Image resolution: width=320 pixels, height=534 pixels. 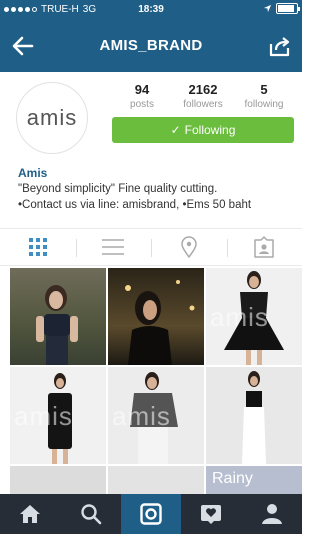 I want to click on tab-activity, so click(x=211, y=514).